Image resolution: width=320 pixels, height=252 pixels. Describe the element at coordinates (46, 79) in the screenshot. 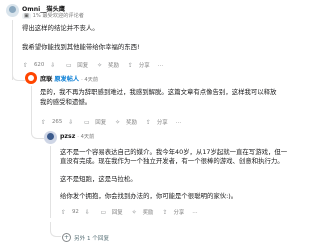

I see `username: 庶联` at that location.